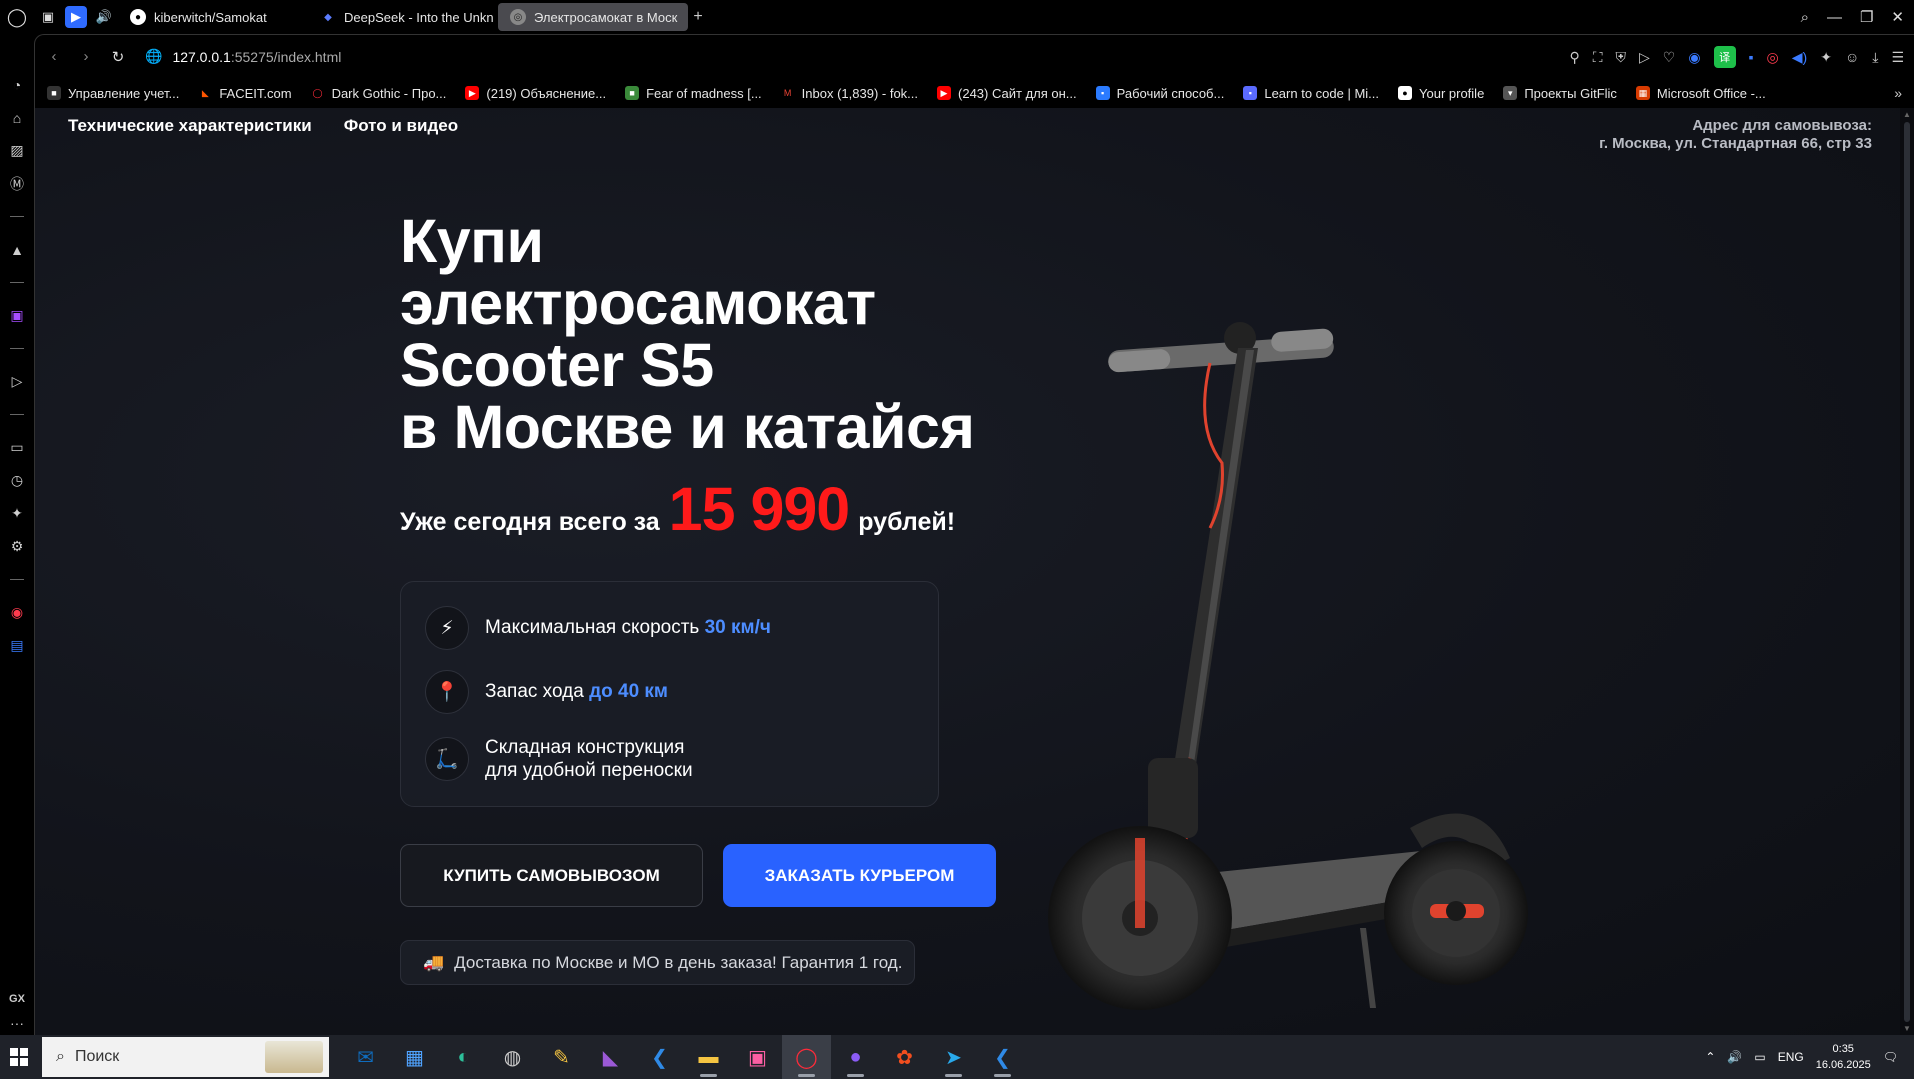 The height and width of the screenshot is (1079, 1914). I want to click on github-desktop-icon: ●, so click(855, 1057).